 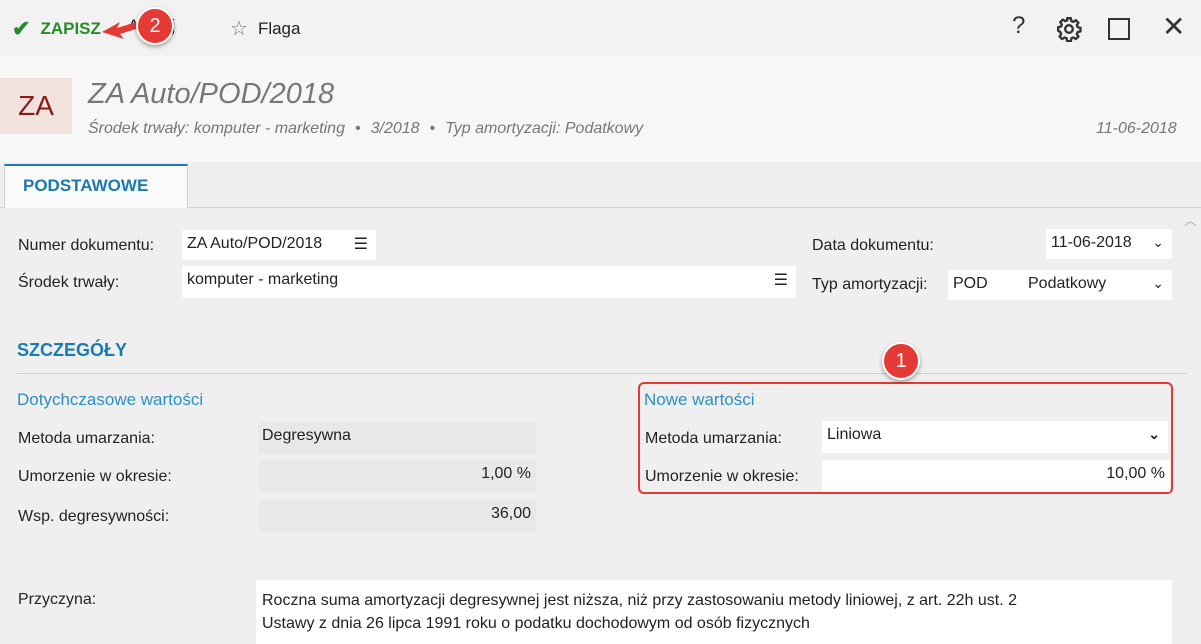 I want to click on doc-date-label: Data dokumentu:, so click(x=873, y=245).